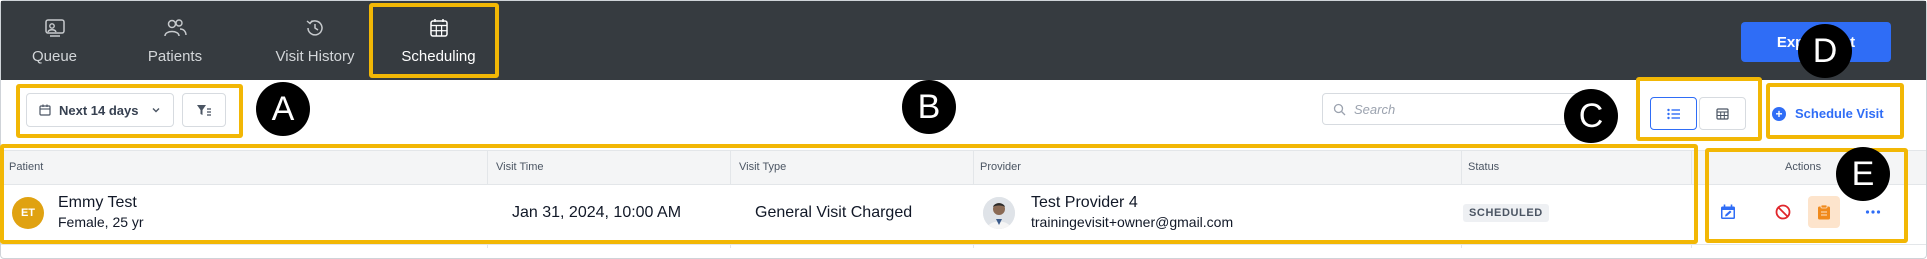 This screenshot has width=1927, height=259. What do you see at coordinates (55, 28) in the screenshot?
I see `queue-icon` at bounding box center [55, 28].